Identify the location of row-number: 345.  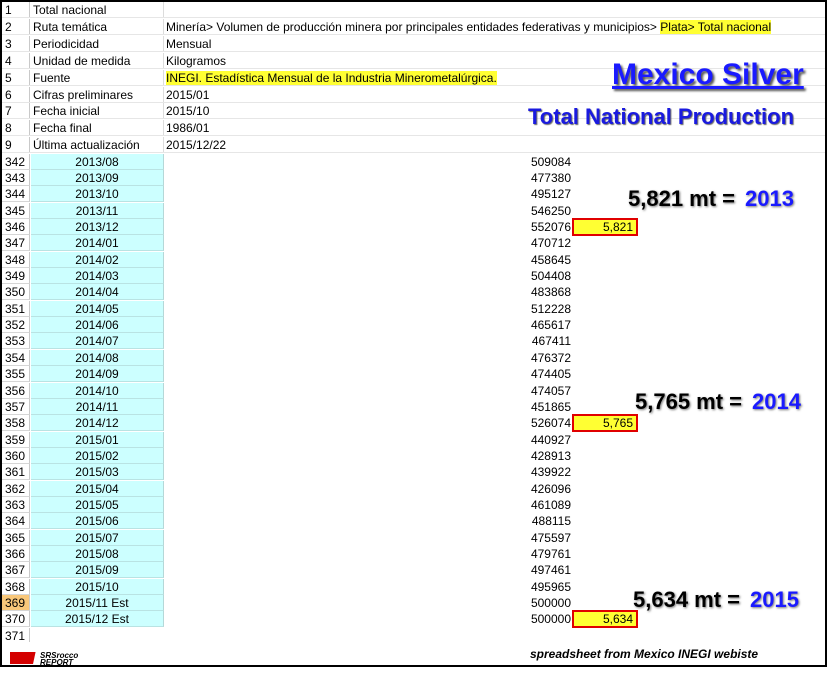
(16, 210).